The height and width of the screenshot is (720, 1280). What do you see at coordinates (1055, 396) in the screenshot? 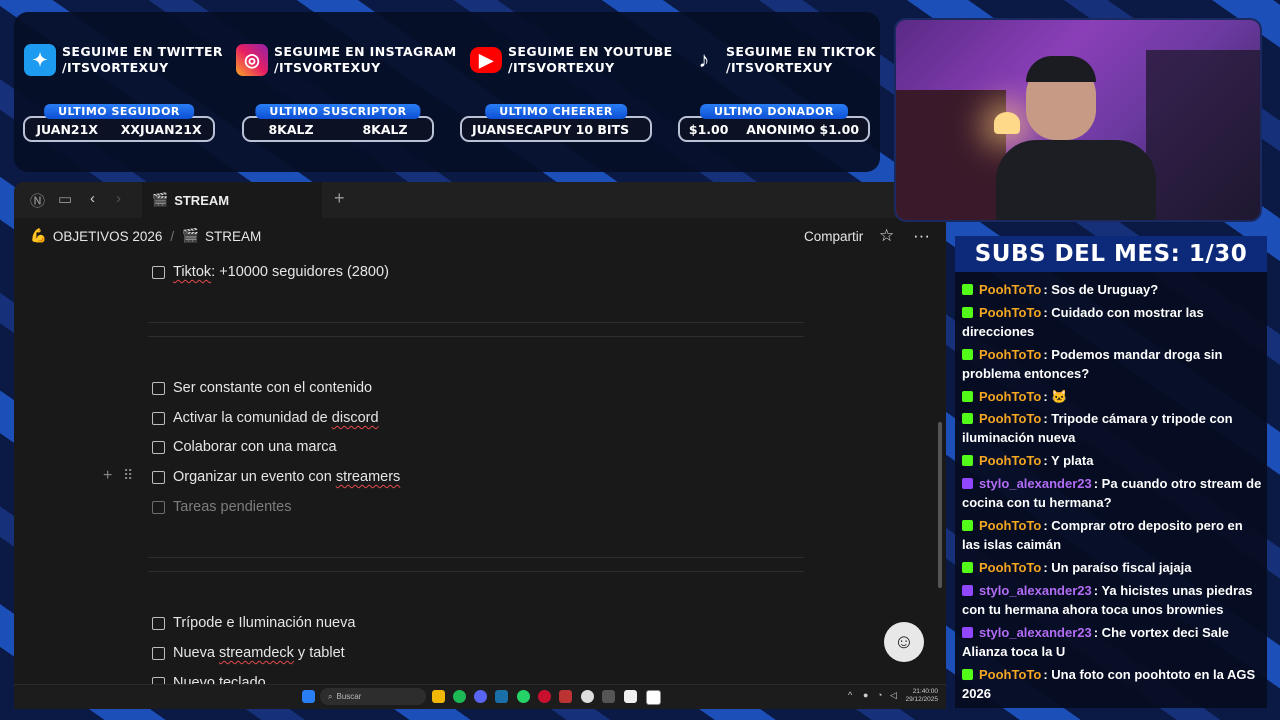
I see `chat-text: : 🐱` at bounding box center [1055, 396].